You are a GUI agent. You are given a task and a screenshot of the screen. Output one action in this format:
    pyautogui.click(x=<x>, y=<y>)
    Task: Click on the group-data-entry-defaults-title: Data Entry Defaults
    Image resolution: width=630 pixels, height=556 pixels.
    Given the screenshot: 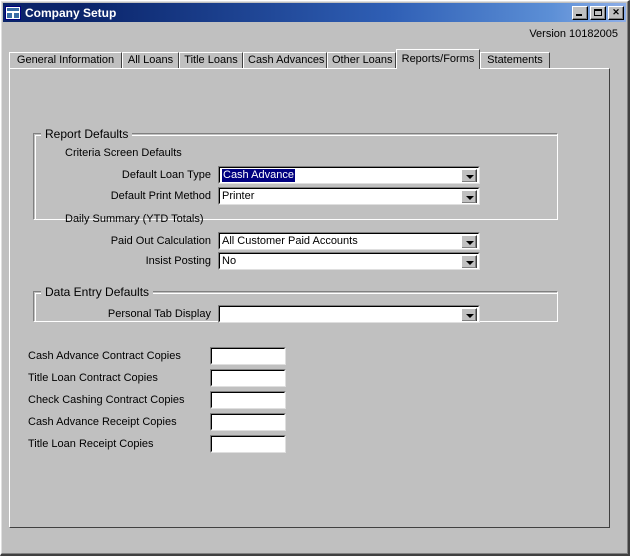 What is the action you would take?
    pyautogui.click(x=97, y=292)
    